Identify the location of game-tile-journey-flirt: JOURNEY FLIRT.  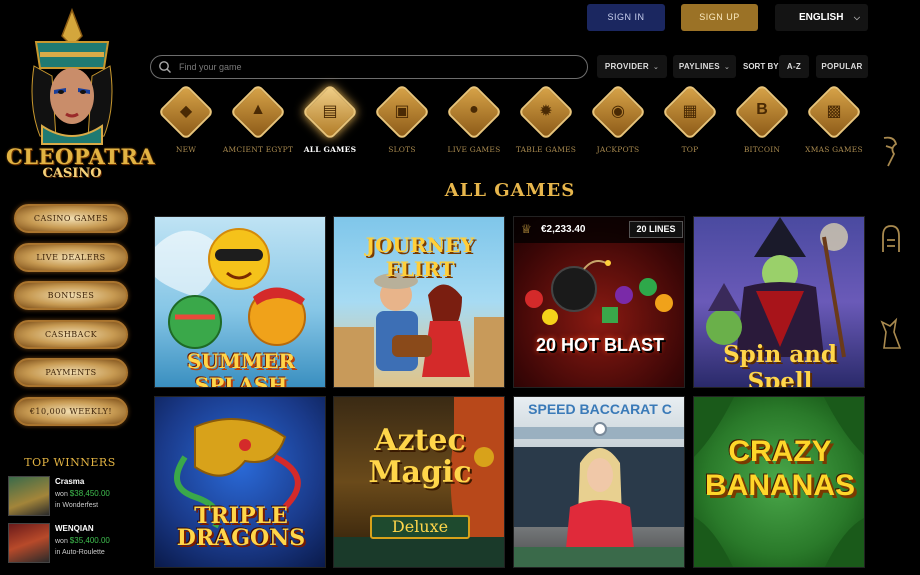
(419, 302).